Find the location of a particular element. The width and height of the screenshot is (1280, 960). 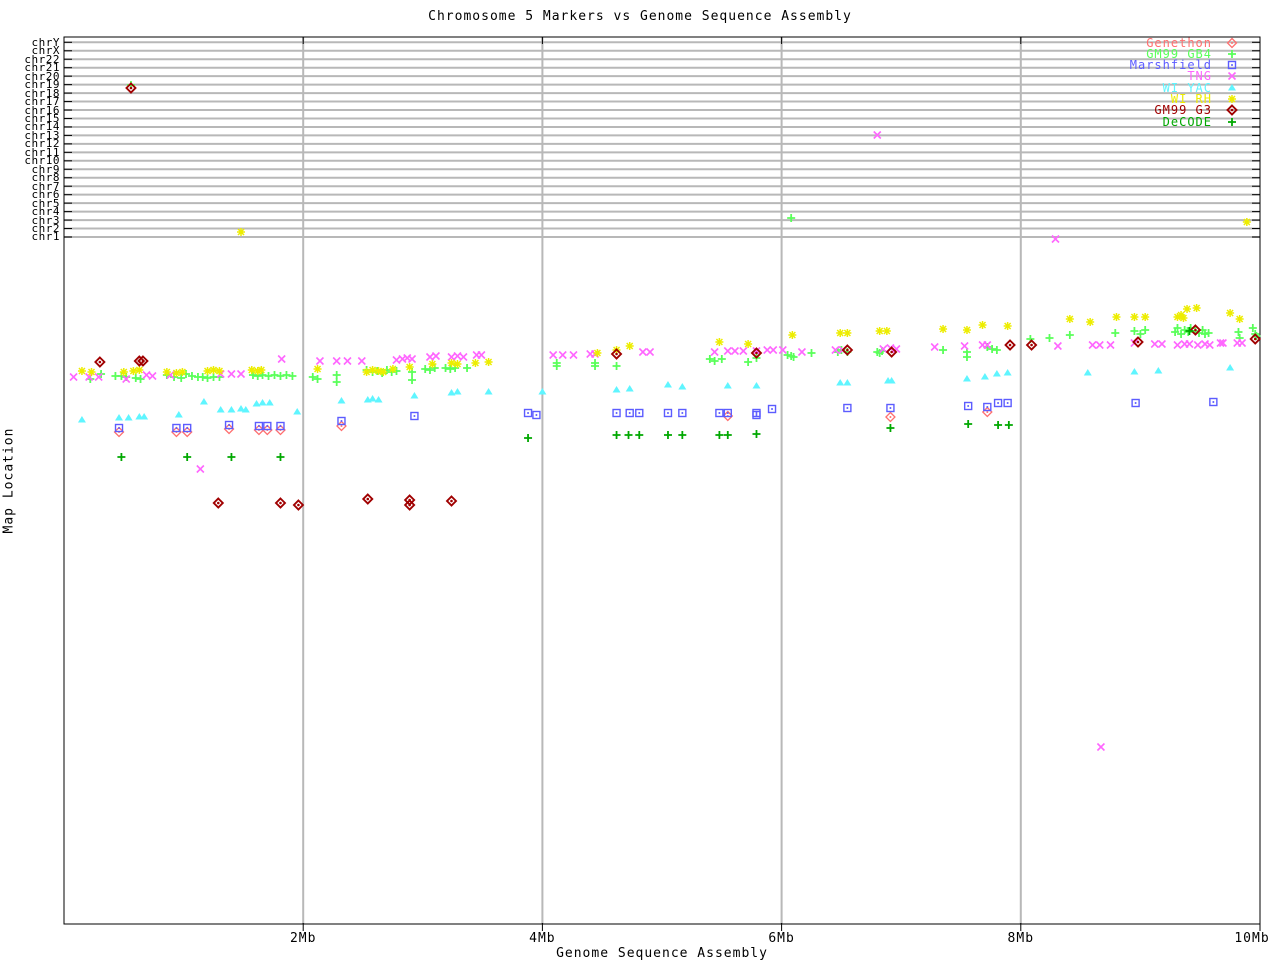

x-tick-label-6Mb: 6Mb is located at coordinates (781, 938).